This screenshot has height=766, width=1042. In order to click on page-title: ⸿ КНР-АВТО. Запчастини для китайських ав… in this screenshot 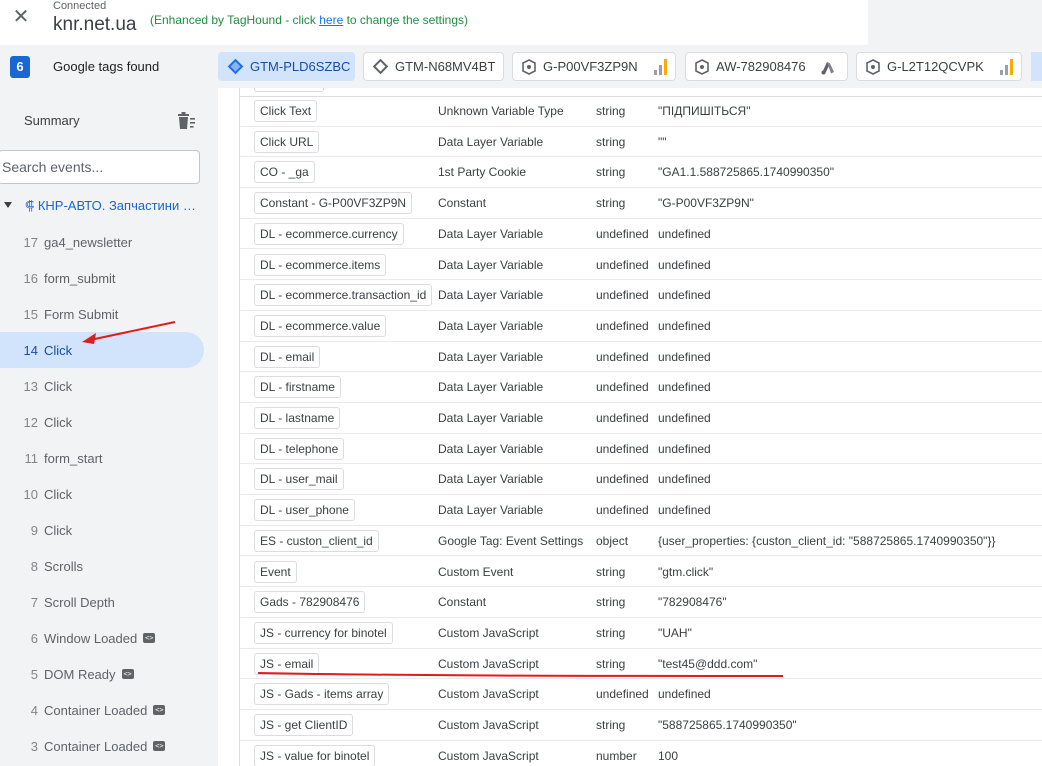, I will do `click(111, 205)`.